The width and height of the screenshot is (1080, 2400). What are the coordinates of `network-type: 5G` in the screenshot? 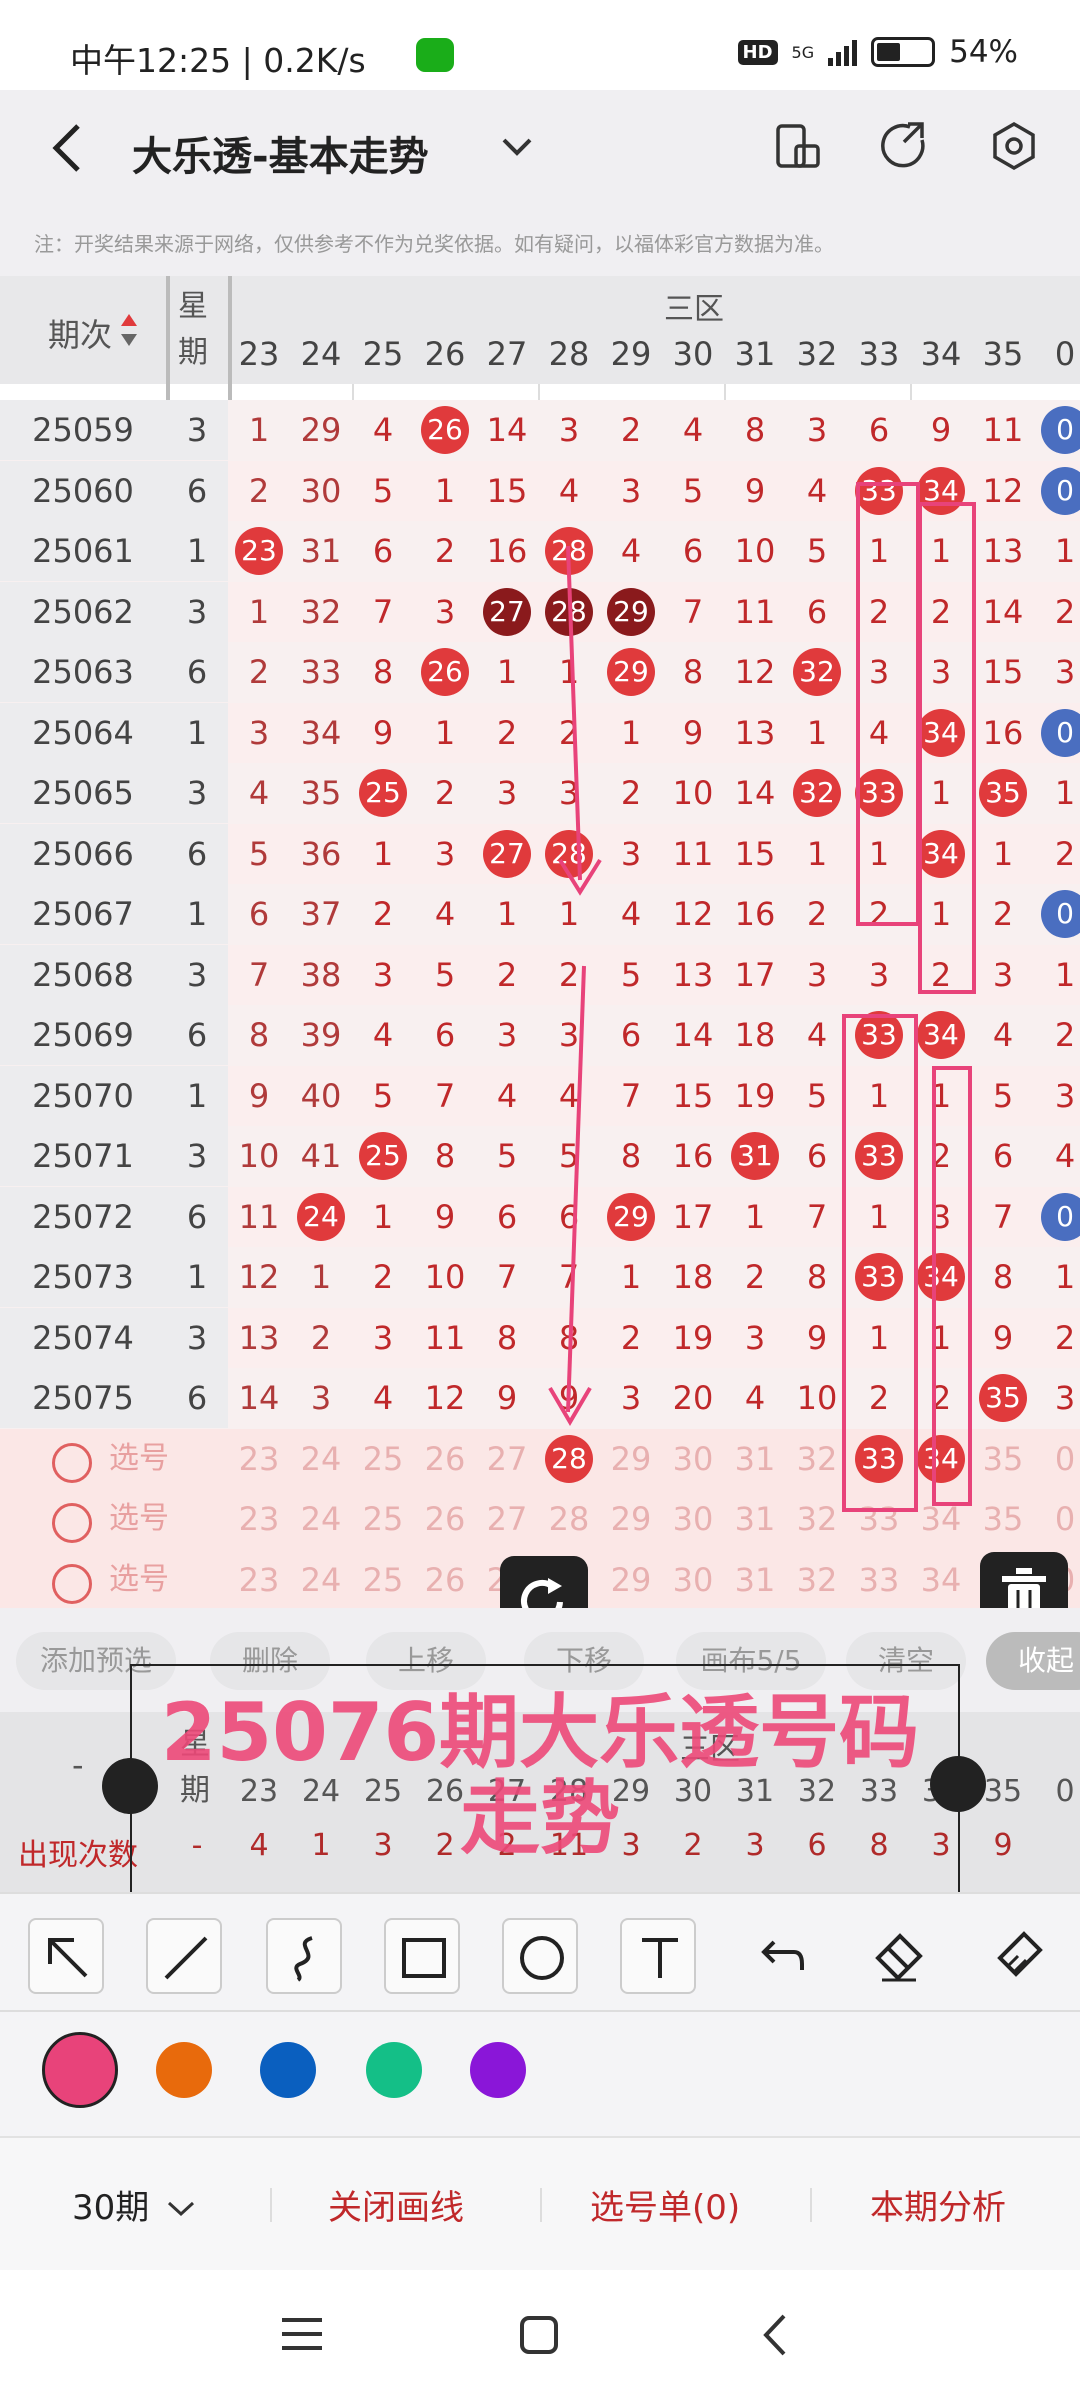 It's located at (803, 52).